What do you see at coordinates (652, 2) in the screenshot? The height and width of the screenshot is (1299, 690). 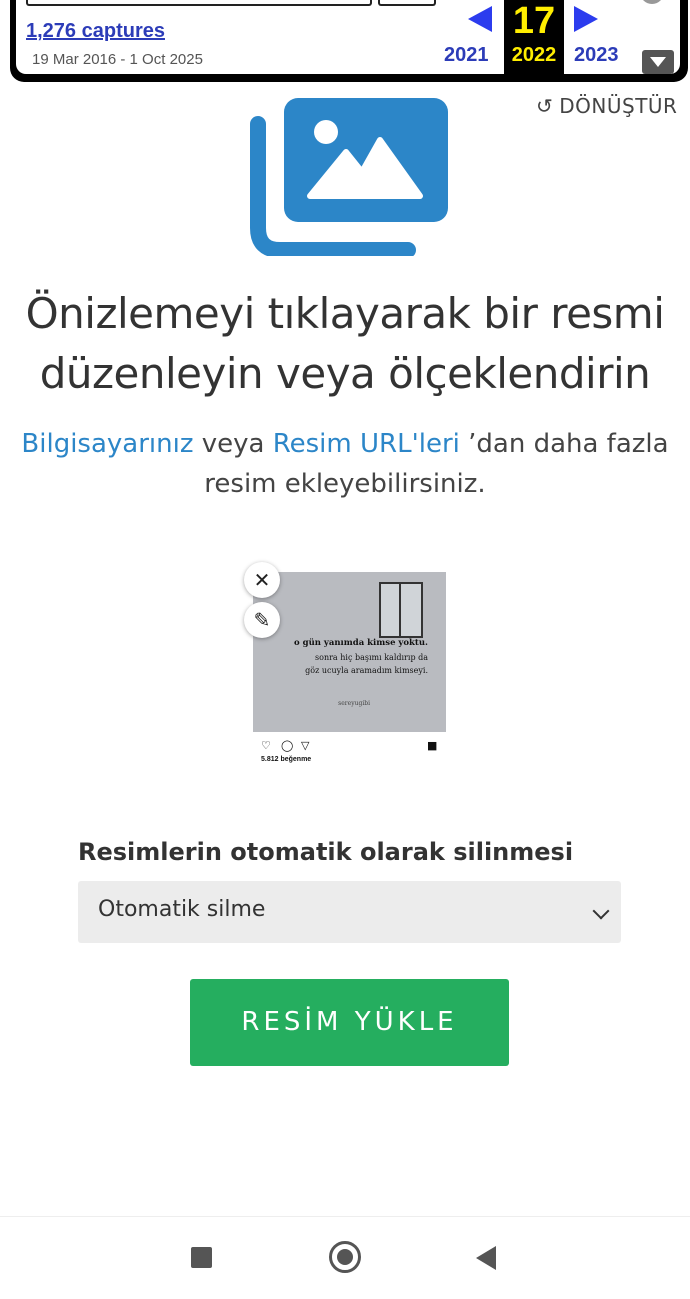 I see `wayback-close-icon: ×` at bounding box center [652, 2].